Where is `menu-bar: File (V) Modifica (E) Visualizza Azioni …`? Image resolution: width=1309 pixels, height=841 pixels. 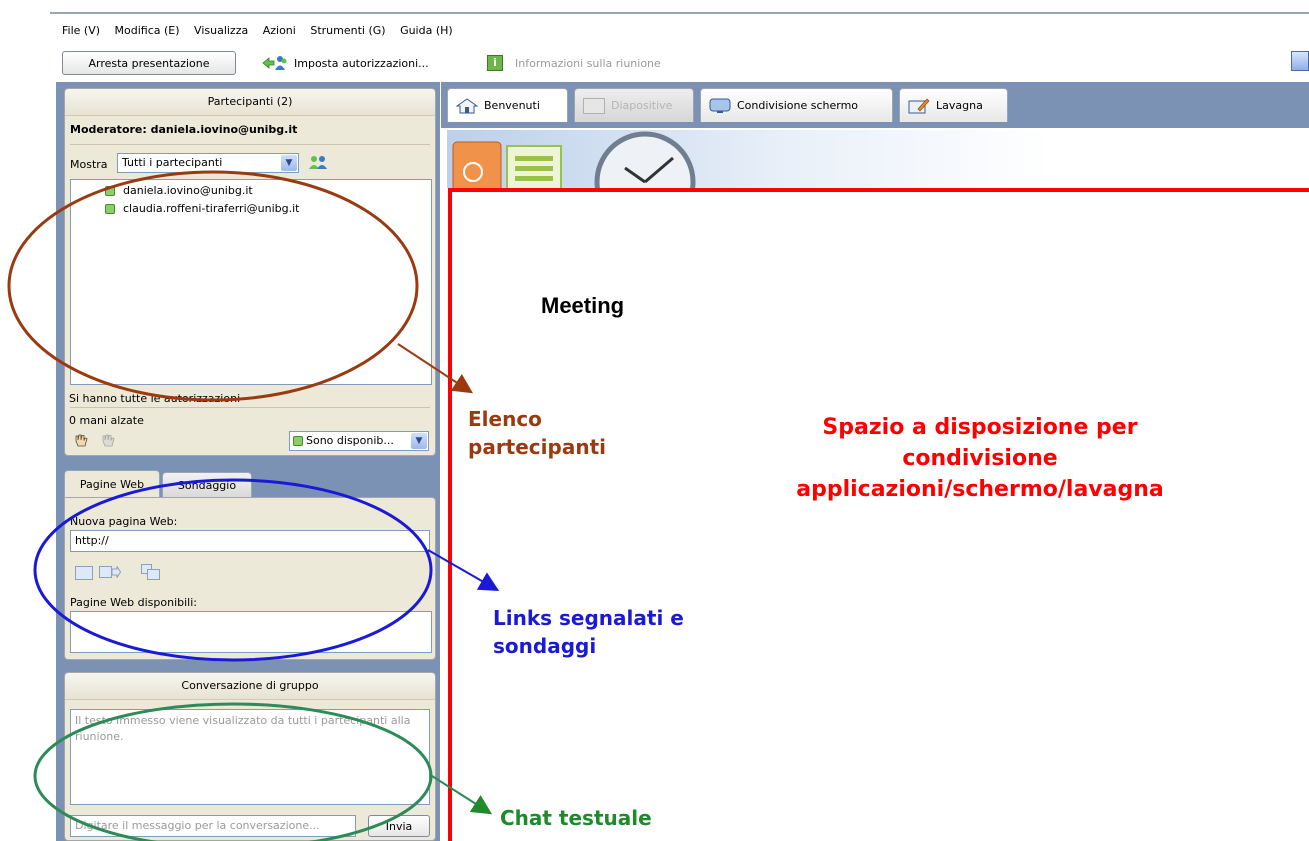 menu-bar: File (V) Modifica (E) Visualizza Azioni … is located at coordinates (685, 31).